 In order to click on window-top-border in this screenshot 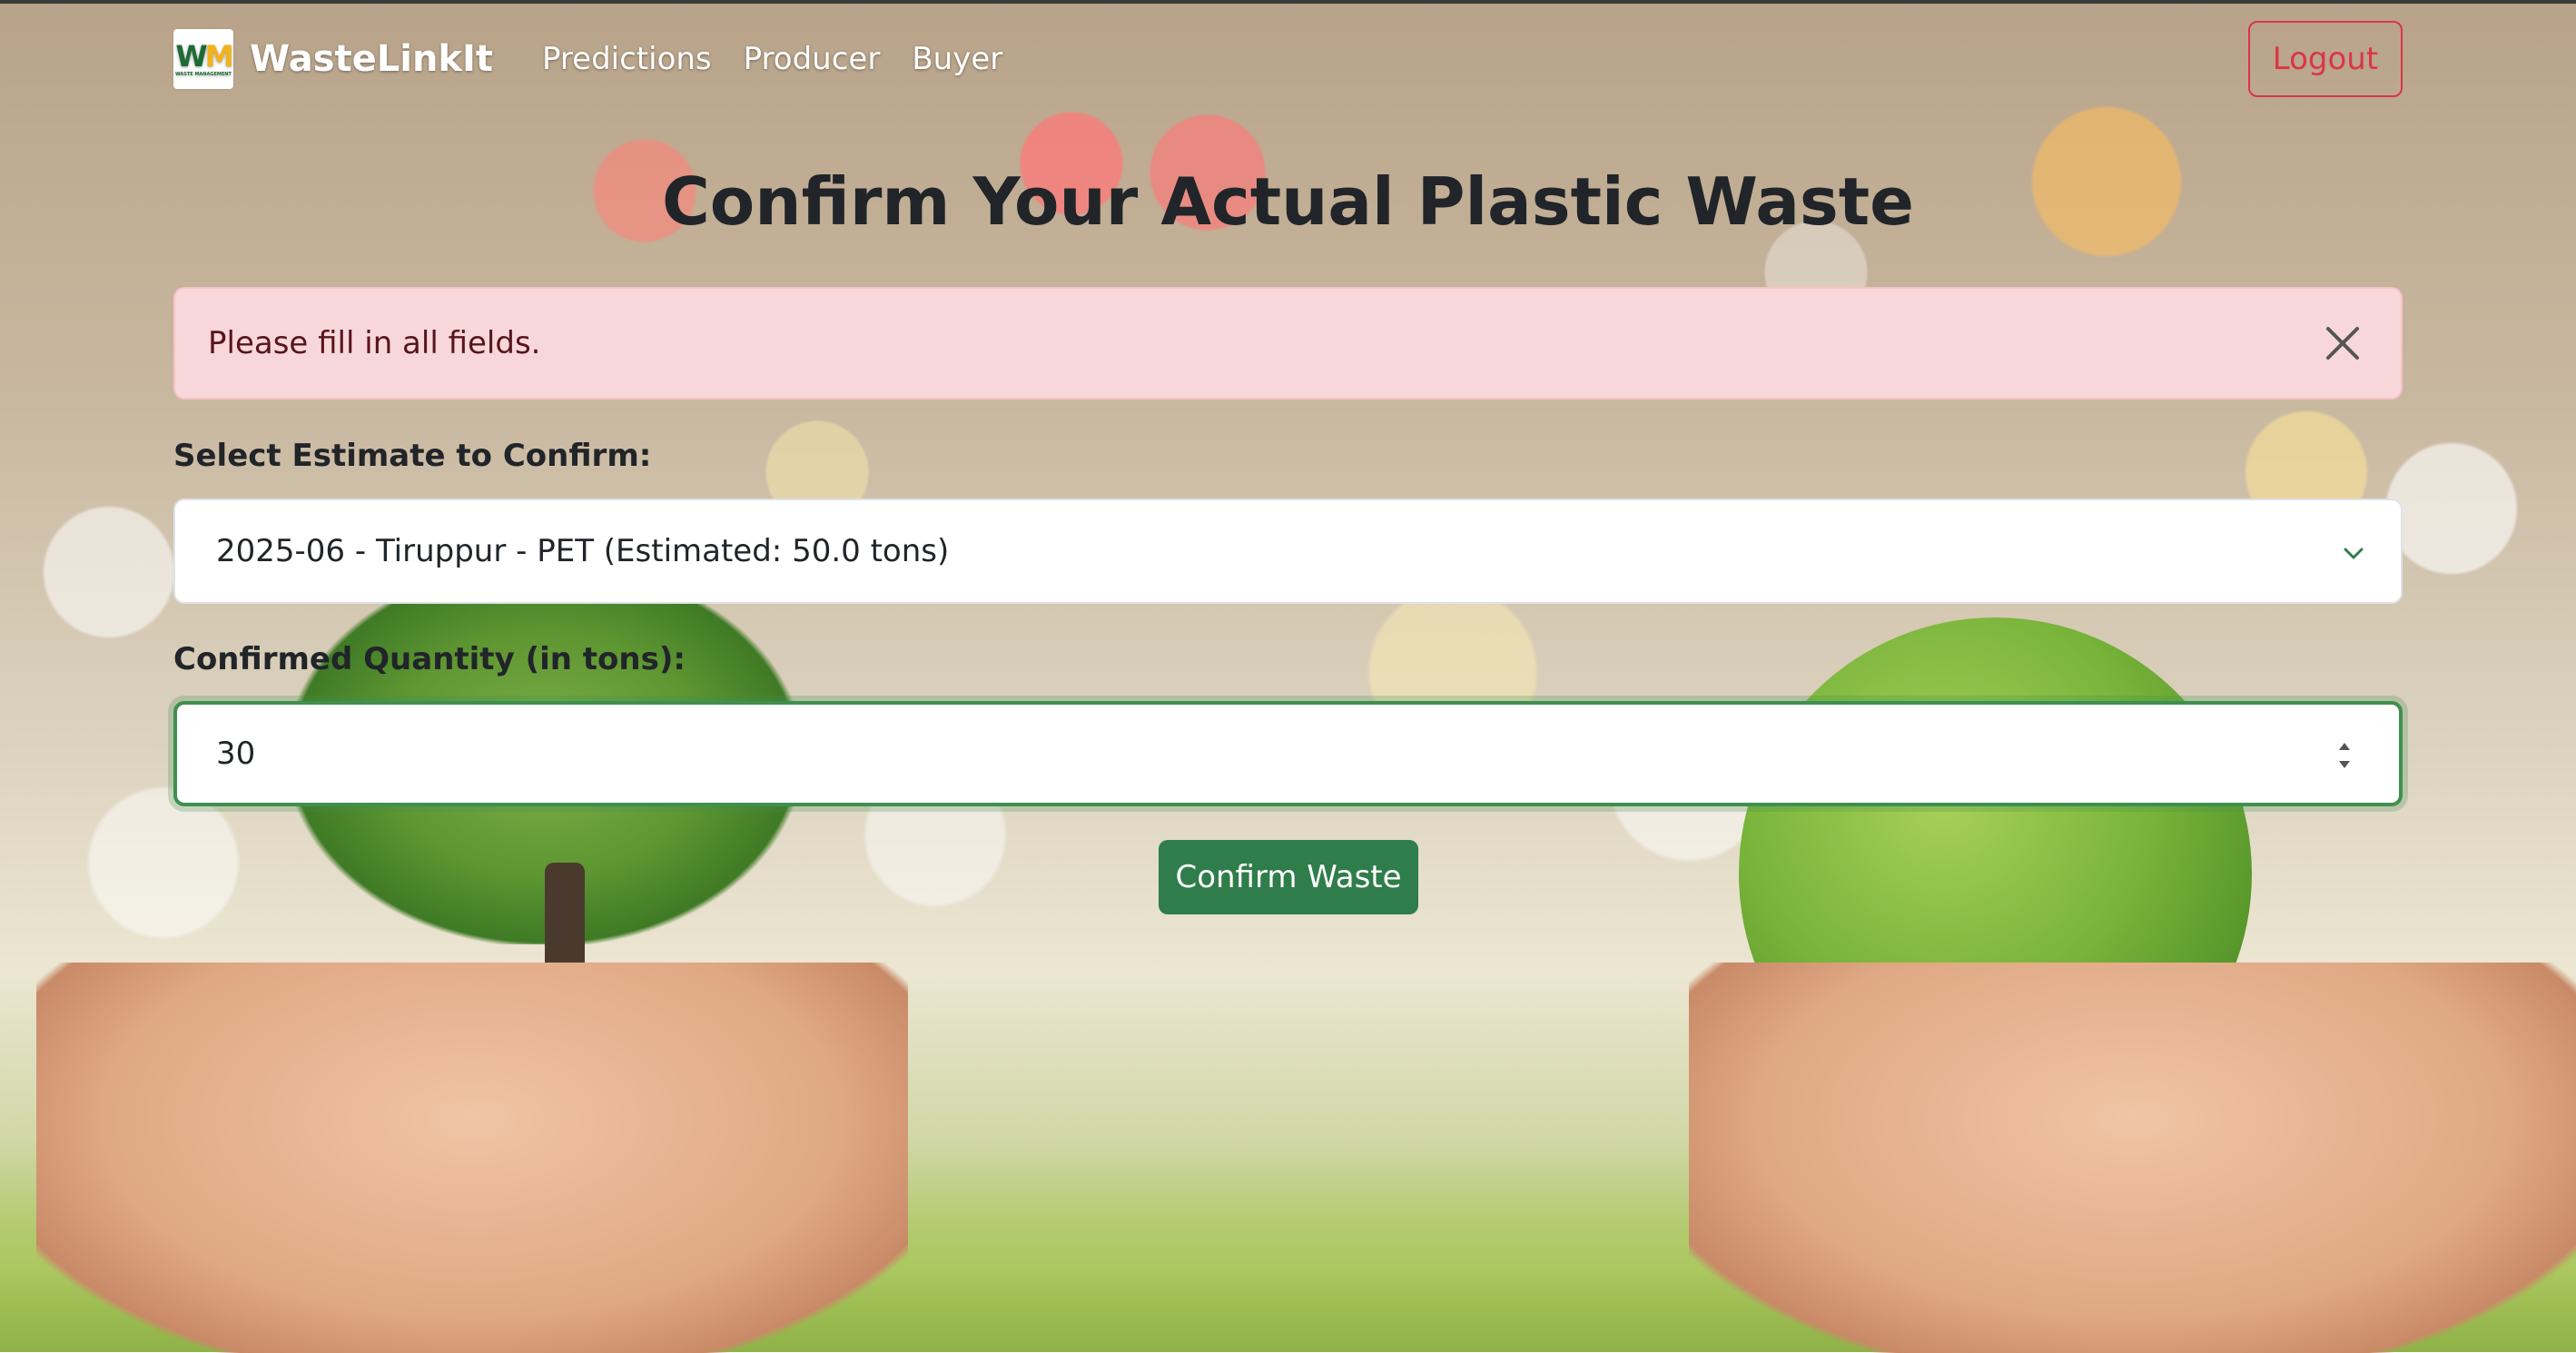, I will do `click(1288, 2)`.